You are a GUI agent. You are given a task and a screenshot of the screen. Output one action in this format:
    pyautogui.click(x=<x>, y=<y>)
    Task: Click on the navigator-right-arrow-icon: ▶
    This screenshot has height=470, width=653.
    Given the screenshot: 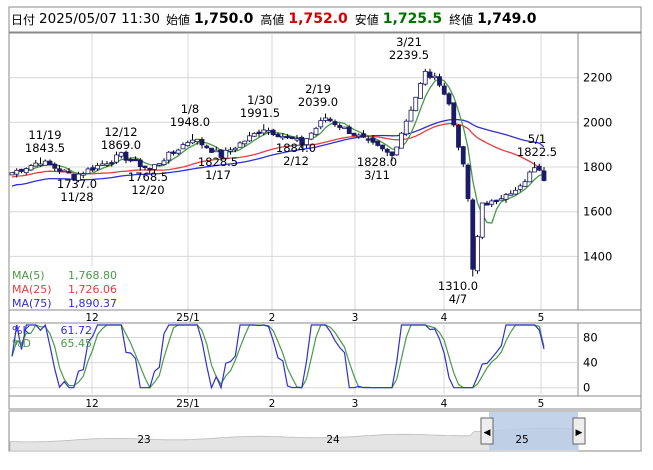 What is the action you would take?
    pyautogui.click(x=579, y=433)
    